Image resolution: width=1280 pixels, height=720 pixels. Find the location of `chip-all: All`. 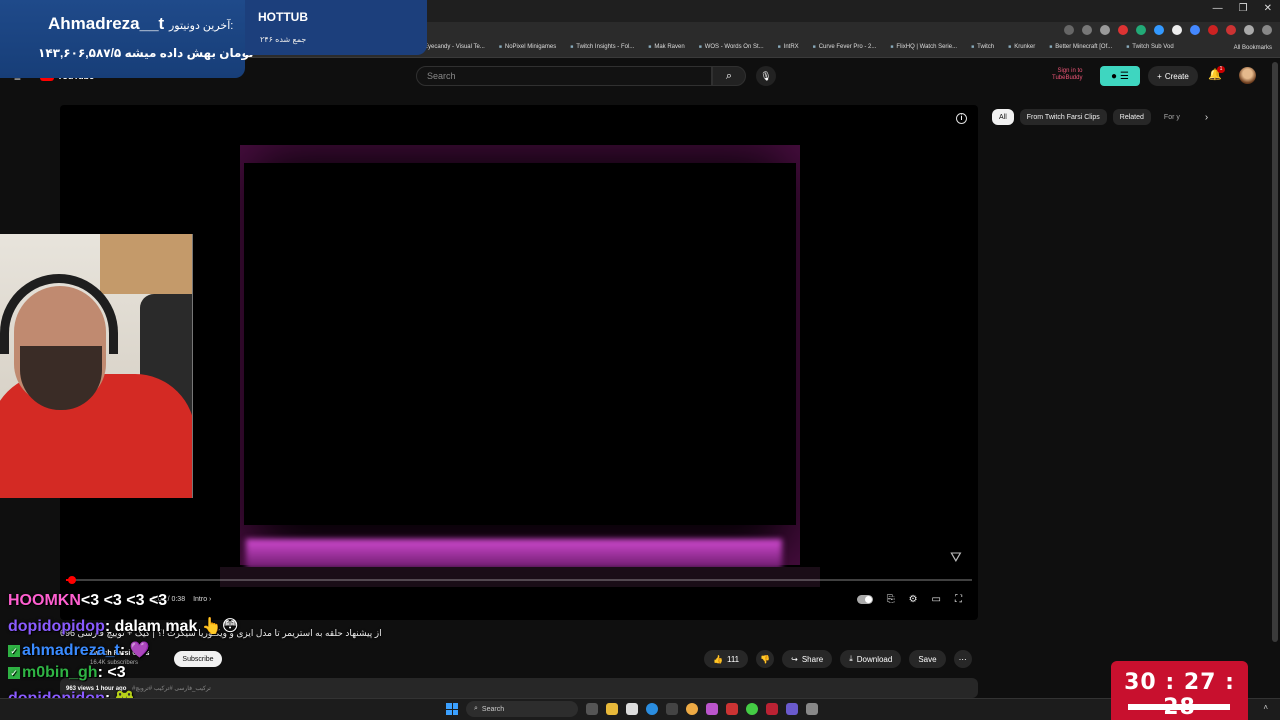

chip-all: All is located at coordinates (1003, 117).